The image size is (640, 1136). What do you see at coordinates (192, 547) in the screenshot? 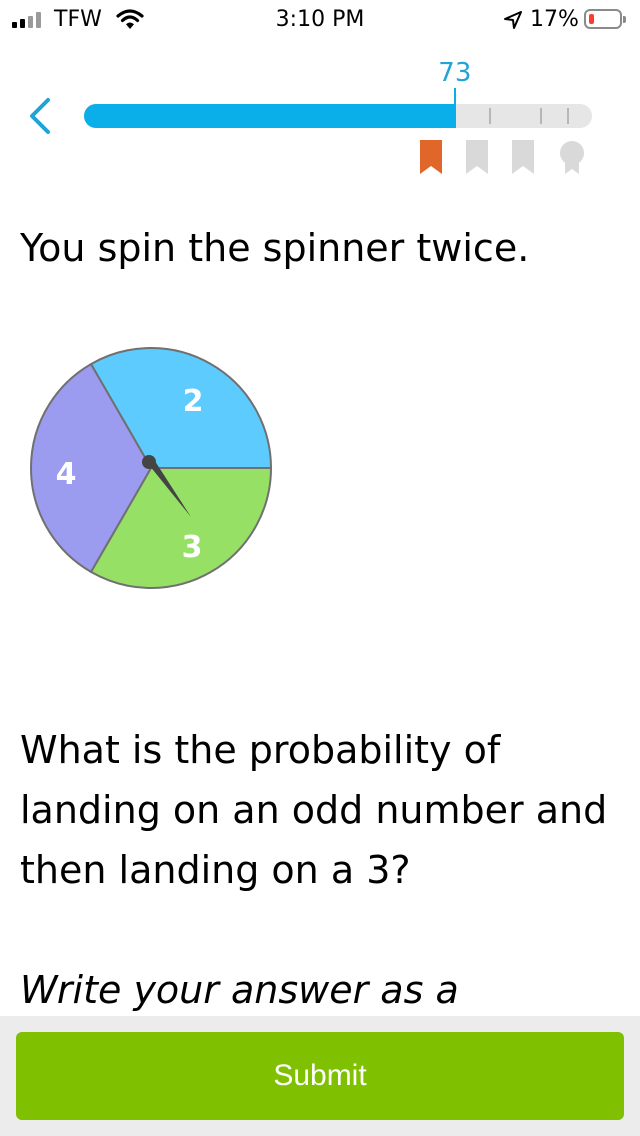
I see `spinner-label-3: 3` at bounding box center [192, 547].